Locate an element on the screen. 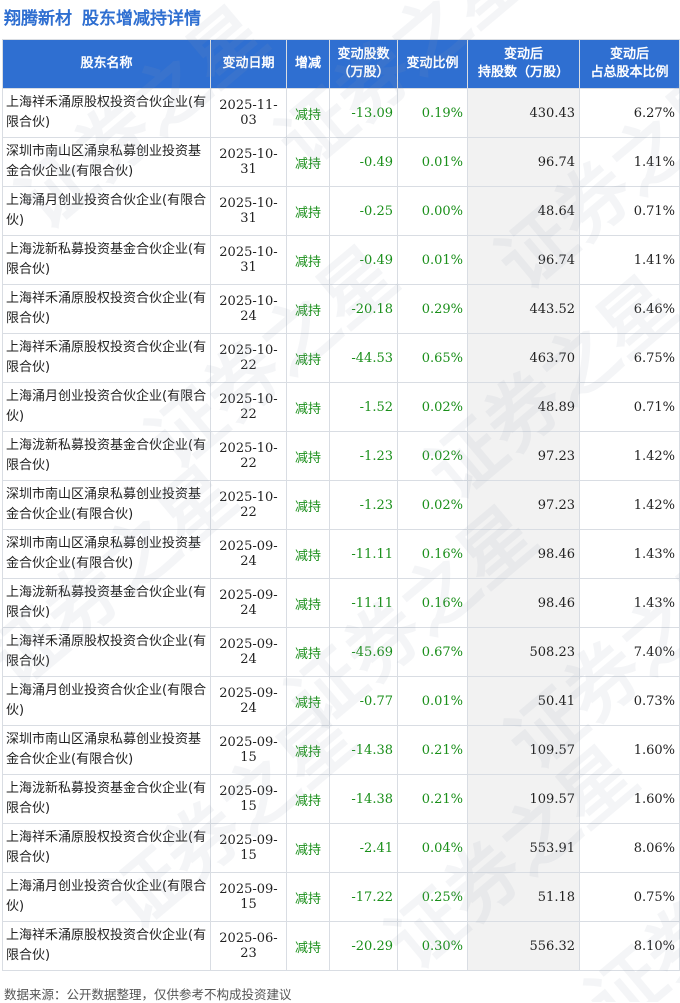 Image resolution: width=680 pixels, height=1003 pixels. holding-after-cell: 48.89 is located at coordinates (523, 407).